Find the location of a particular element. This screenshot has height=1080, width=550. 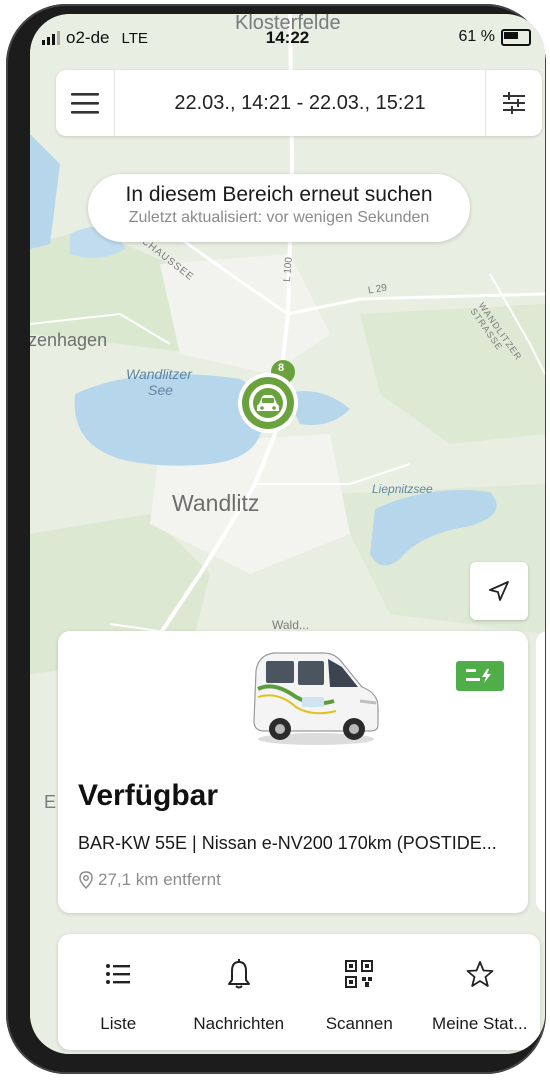

hamburger-menu-icon is located at coordinates (85, 103).